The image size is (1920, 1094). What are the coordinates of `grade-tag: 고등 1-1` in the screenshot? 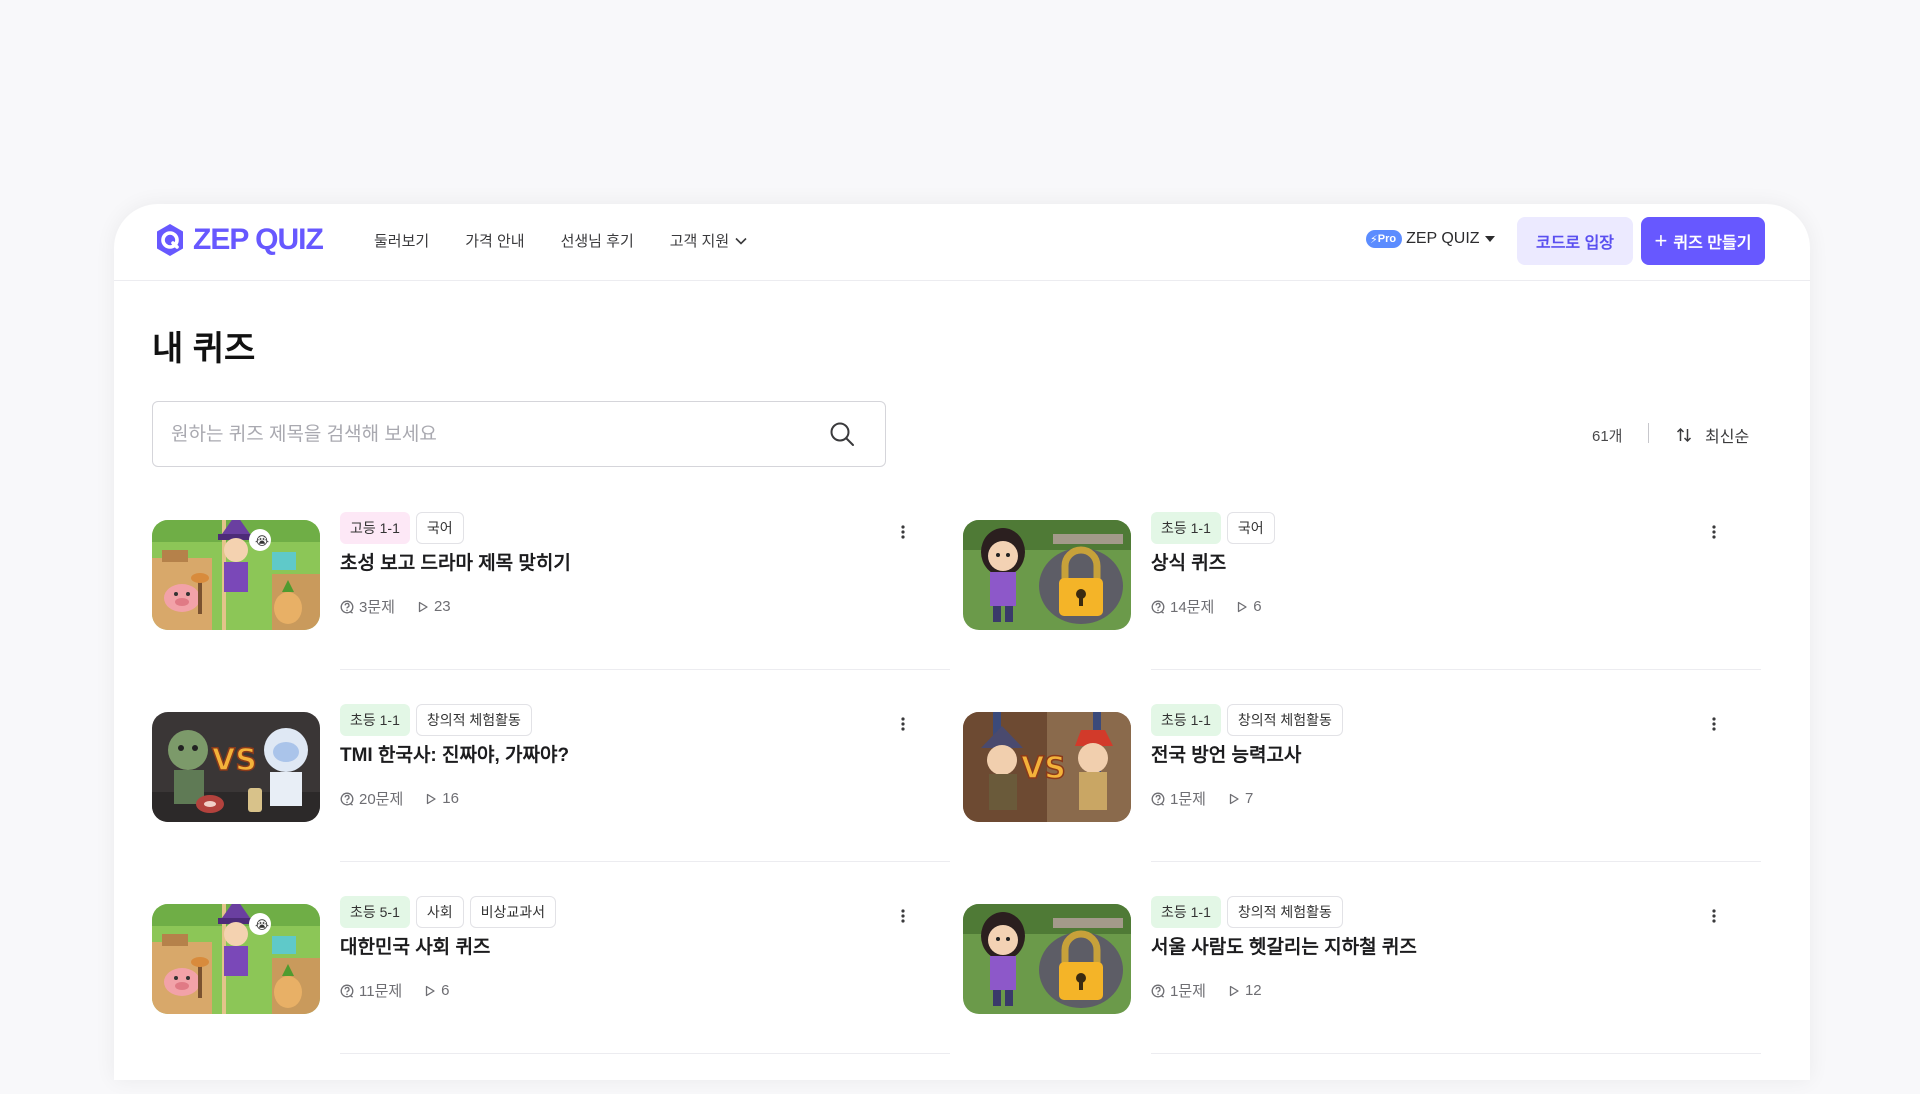 It's located at (375, 528).